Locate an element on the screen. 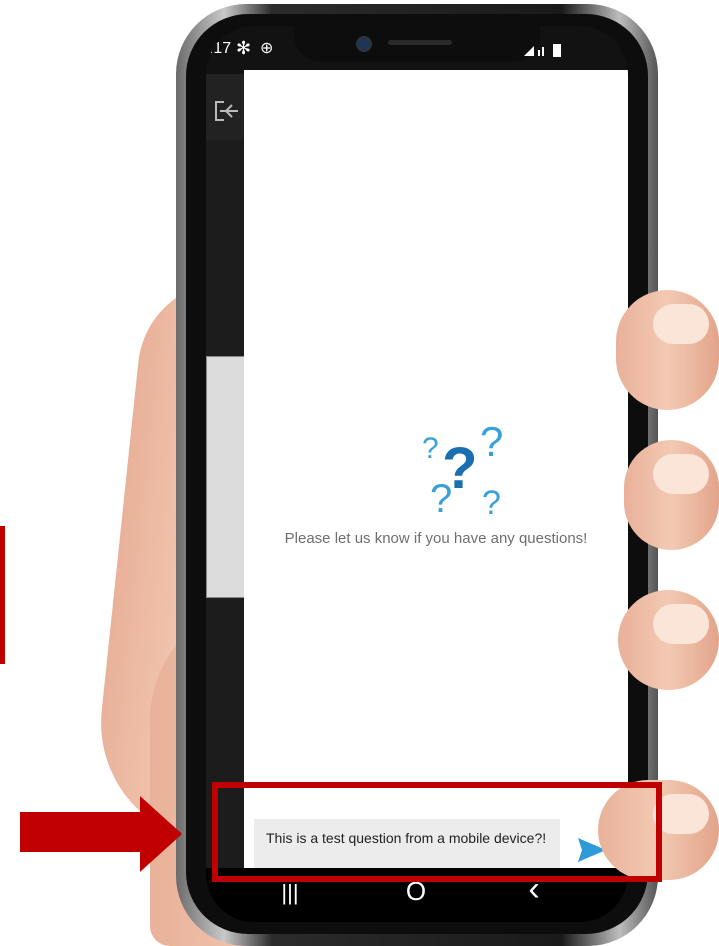 Image resolution: width=719 pixels, height=946 pixels. annotation-arrow-icon is located at coordinates (161, 834).